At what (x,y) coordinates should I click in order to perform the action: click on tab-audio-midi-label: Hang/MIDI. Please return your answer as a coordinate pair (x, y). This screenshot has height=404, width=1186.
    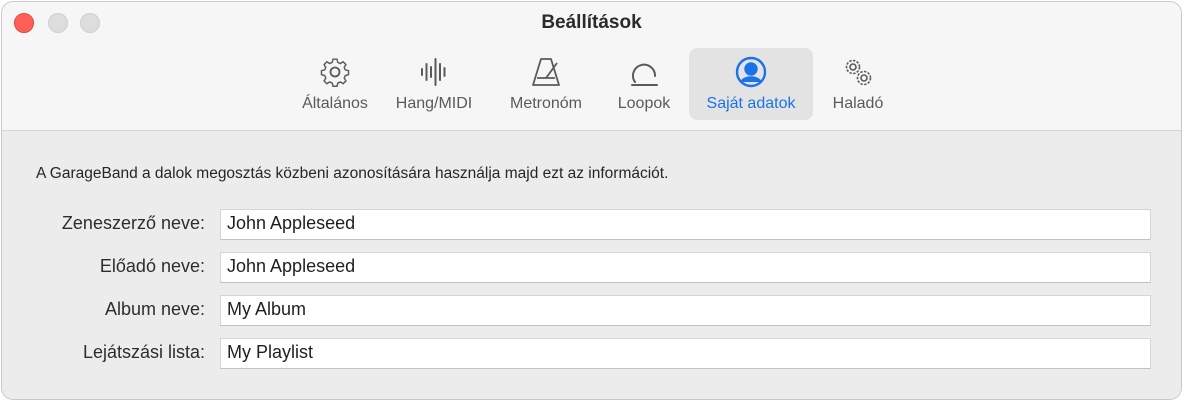
    Looking at the image, I should click on (434, 103).